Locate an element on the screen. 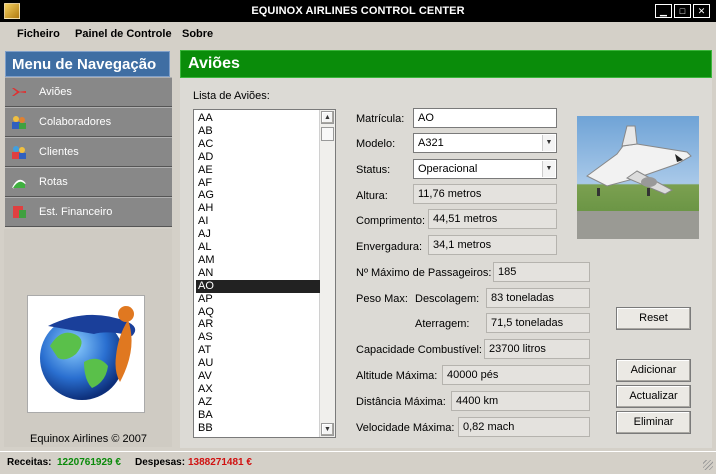 The image size is (716, 474). despesas-label: Despesas: is located at coordinates (160, 462).